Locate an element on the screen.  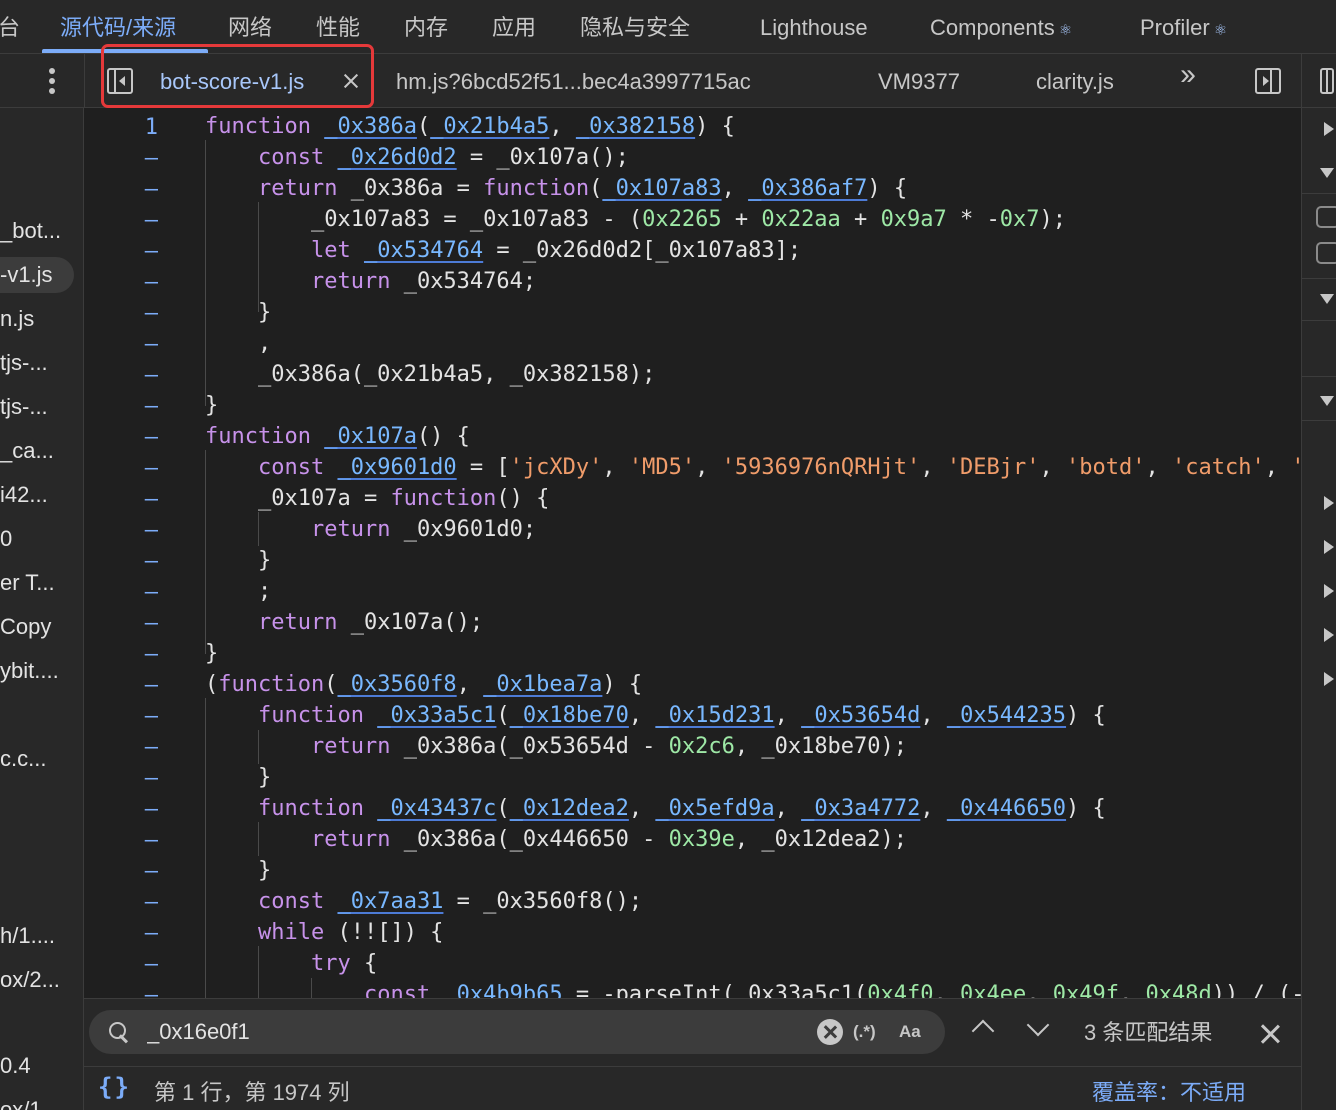
next-match-icon is located at coordinates (1038, 1025).